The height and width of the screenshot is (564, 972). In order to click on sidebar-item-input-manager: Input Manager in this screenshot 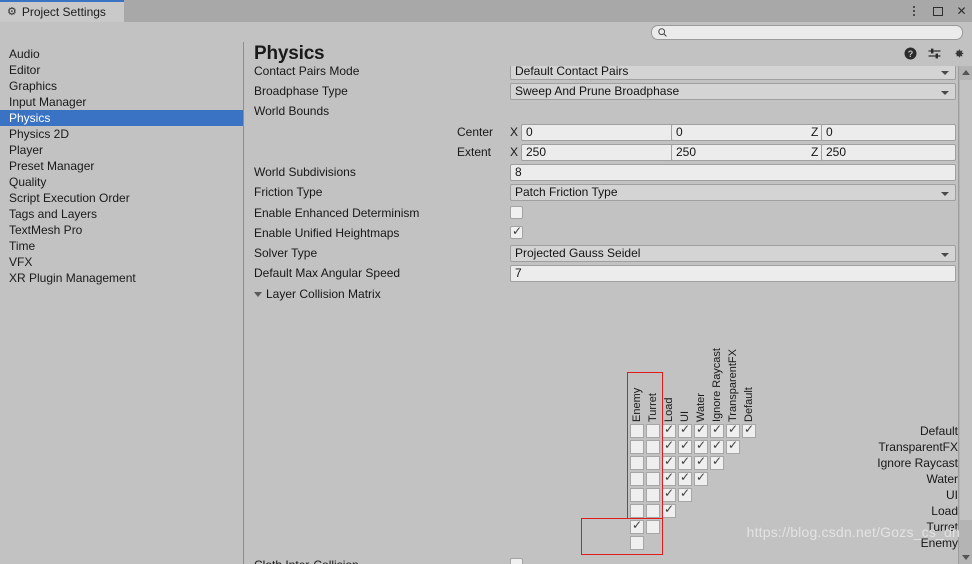, I will do `click(121, 102)`.